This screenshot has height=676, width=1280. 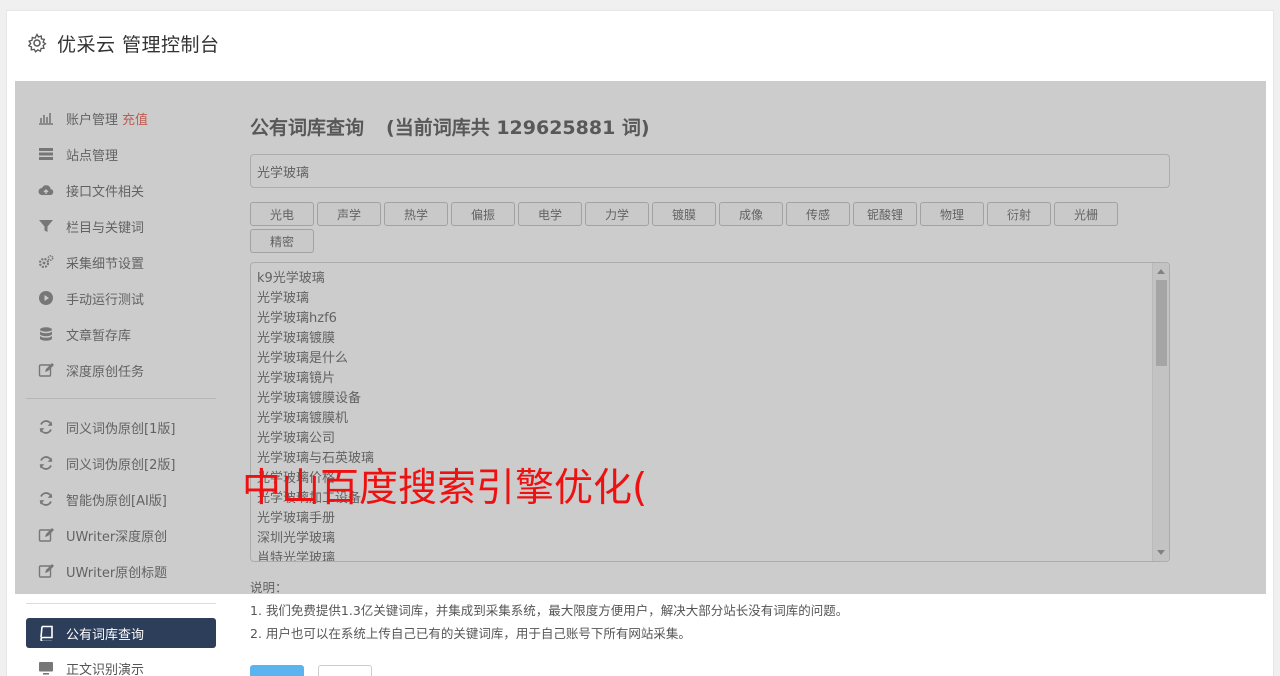 I want to click on book-icon, so click(x=46, y=633).